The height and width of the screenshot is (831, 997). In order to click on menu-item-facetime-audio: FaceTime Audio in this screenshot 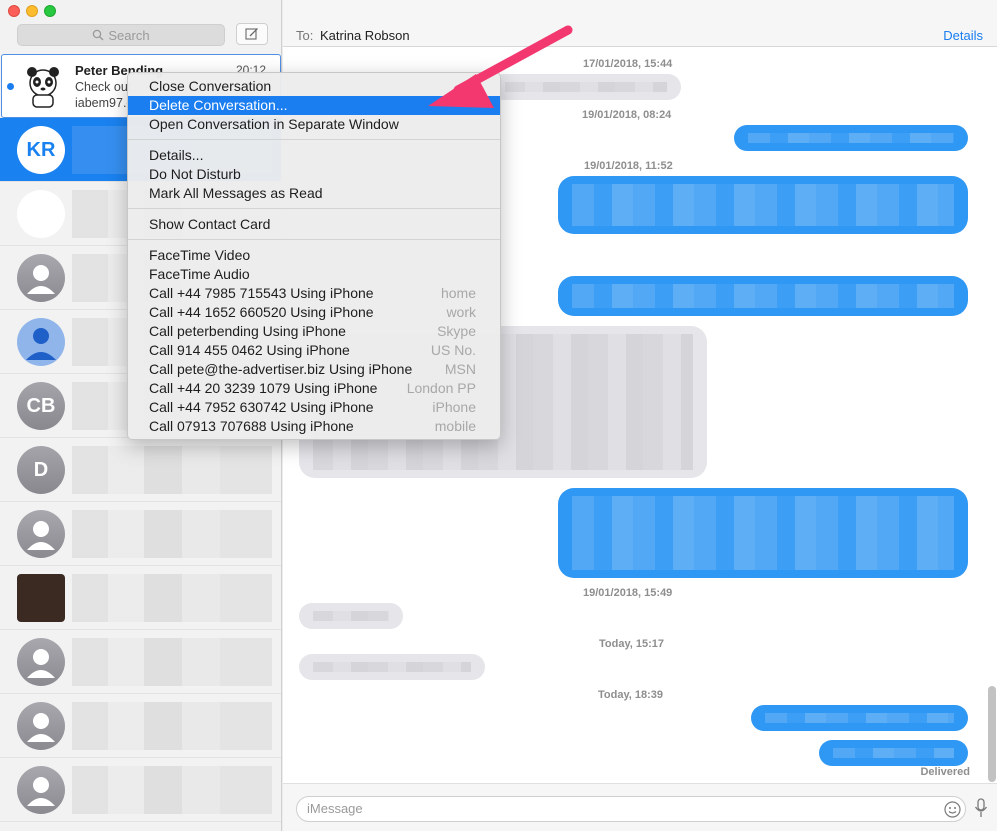, I will do `click(314, 274)`.